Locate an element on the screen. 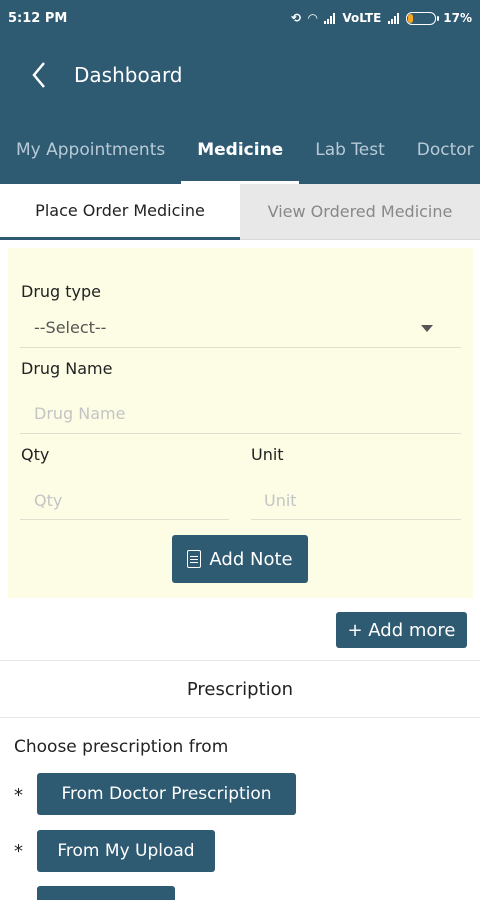 The height and width of the screenshot is (900, 480). note-icon is located at coordinates (194, 559).